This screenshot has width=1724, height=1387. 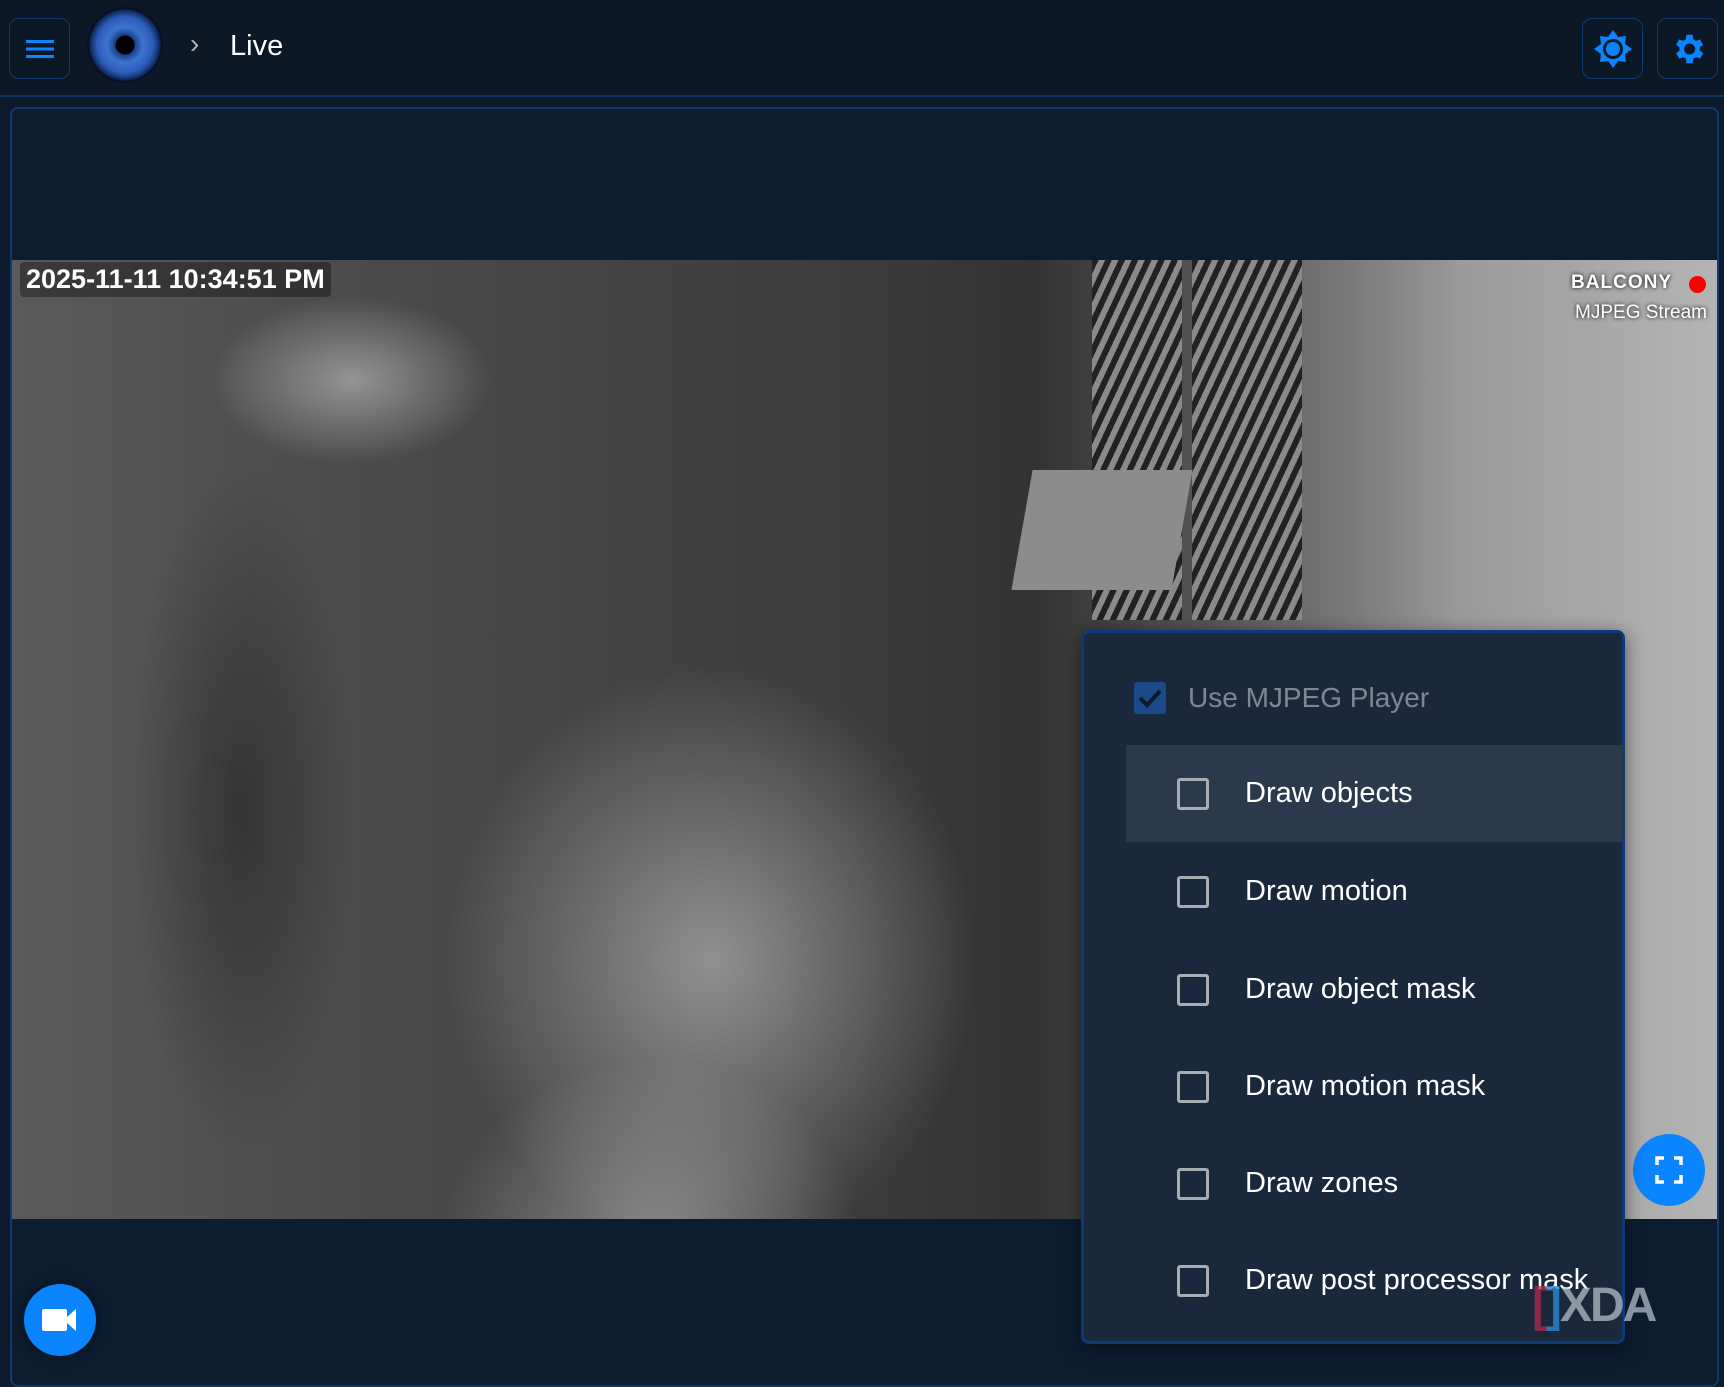 I want to click on app-logo, so click(x=125, y=45).